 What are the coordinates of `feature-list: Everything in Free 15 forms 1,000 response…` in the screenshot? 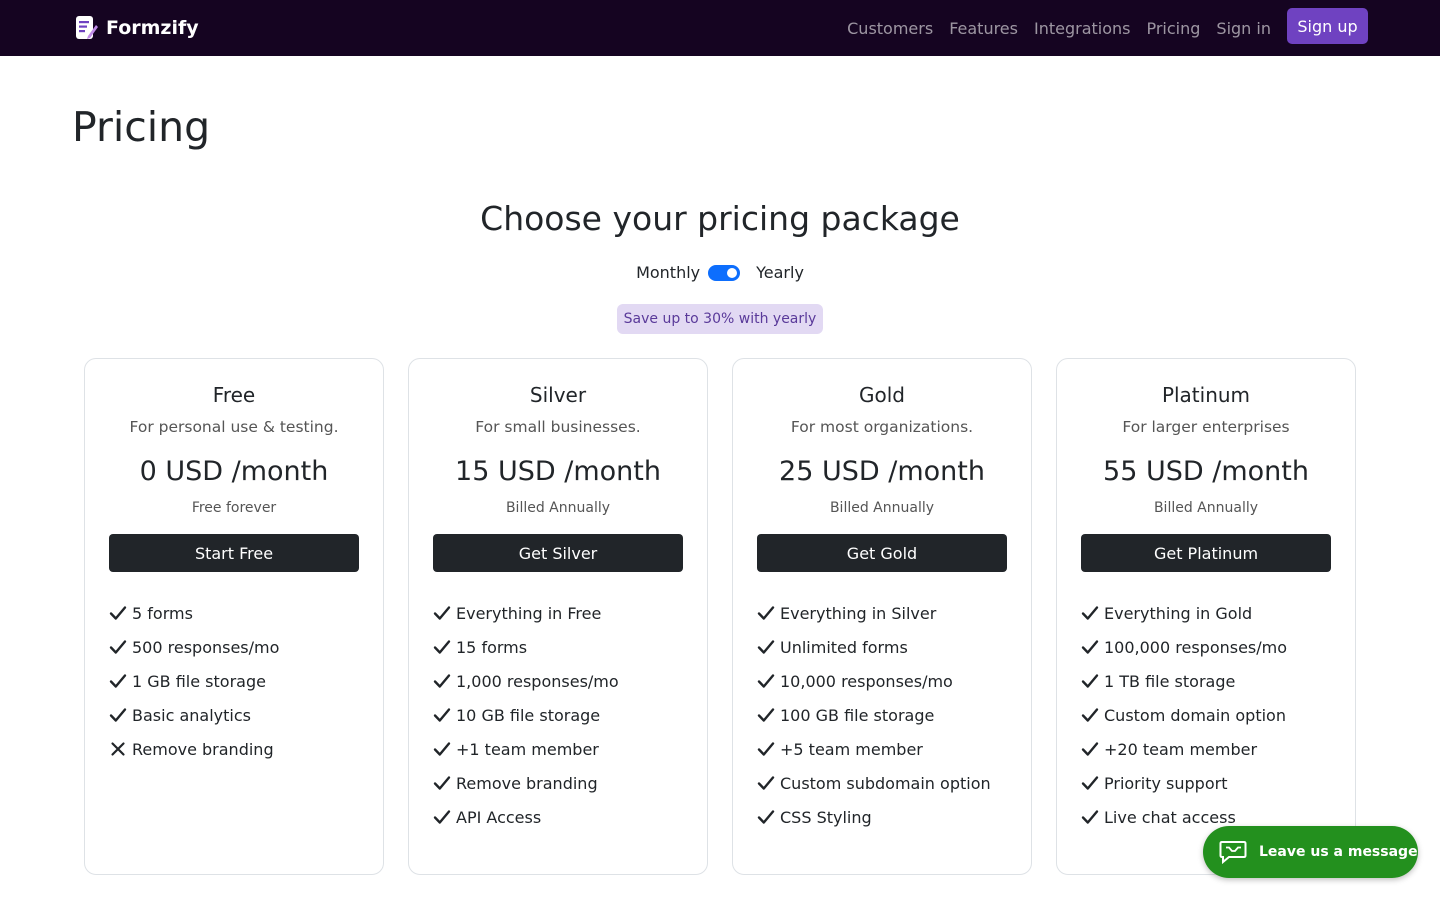 It's located at (526, 715).